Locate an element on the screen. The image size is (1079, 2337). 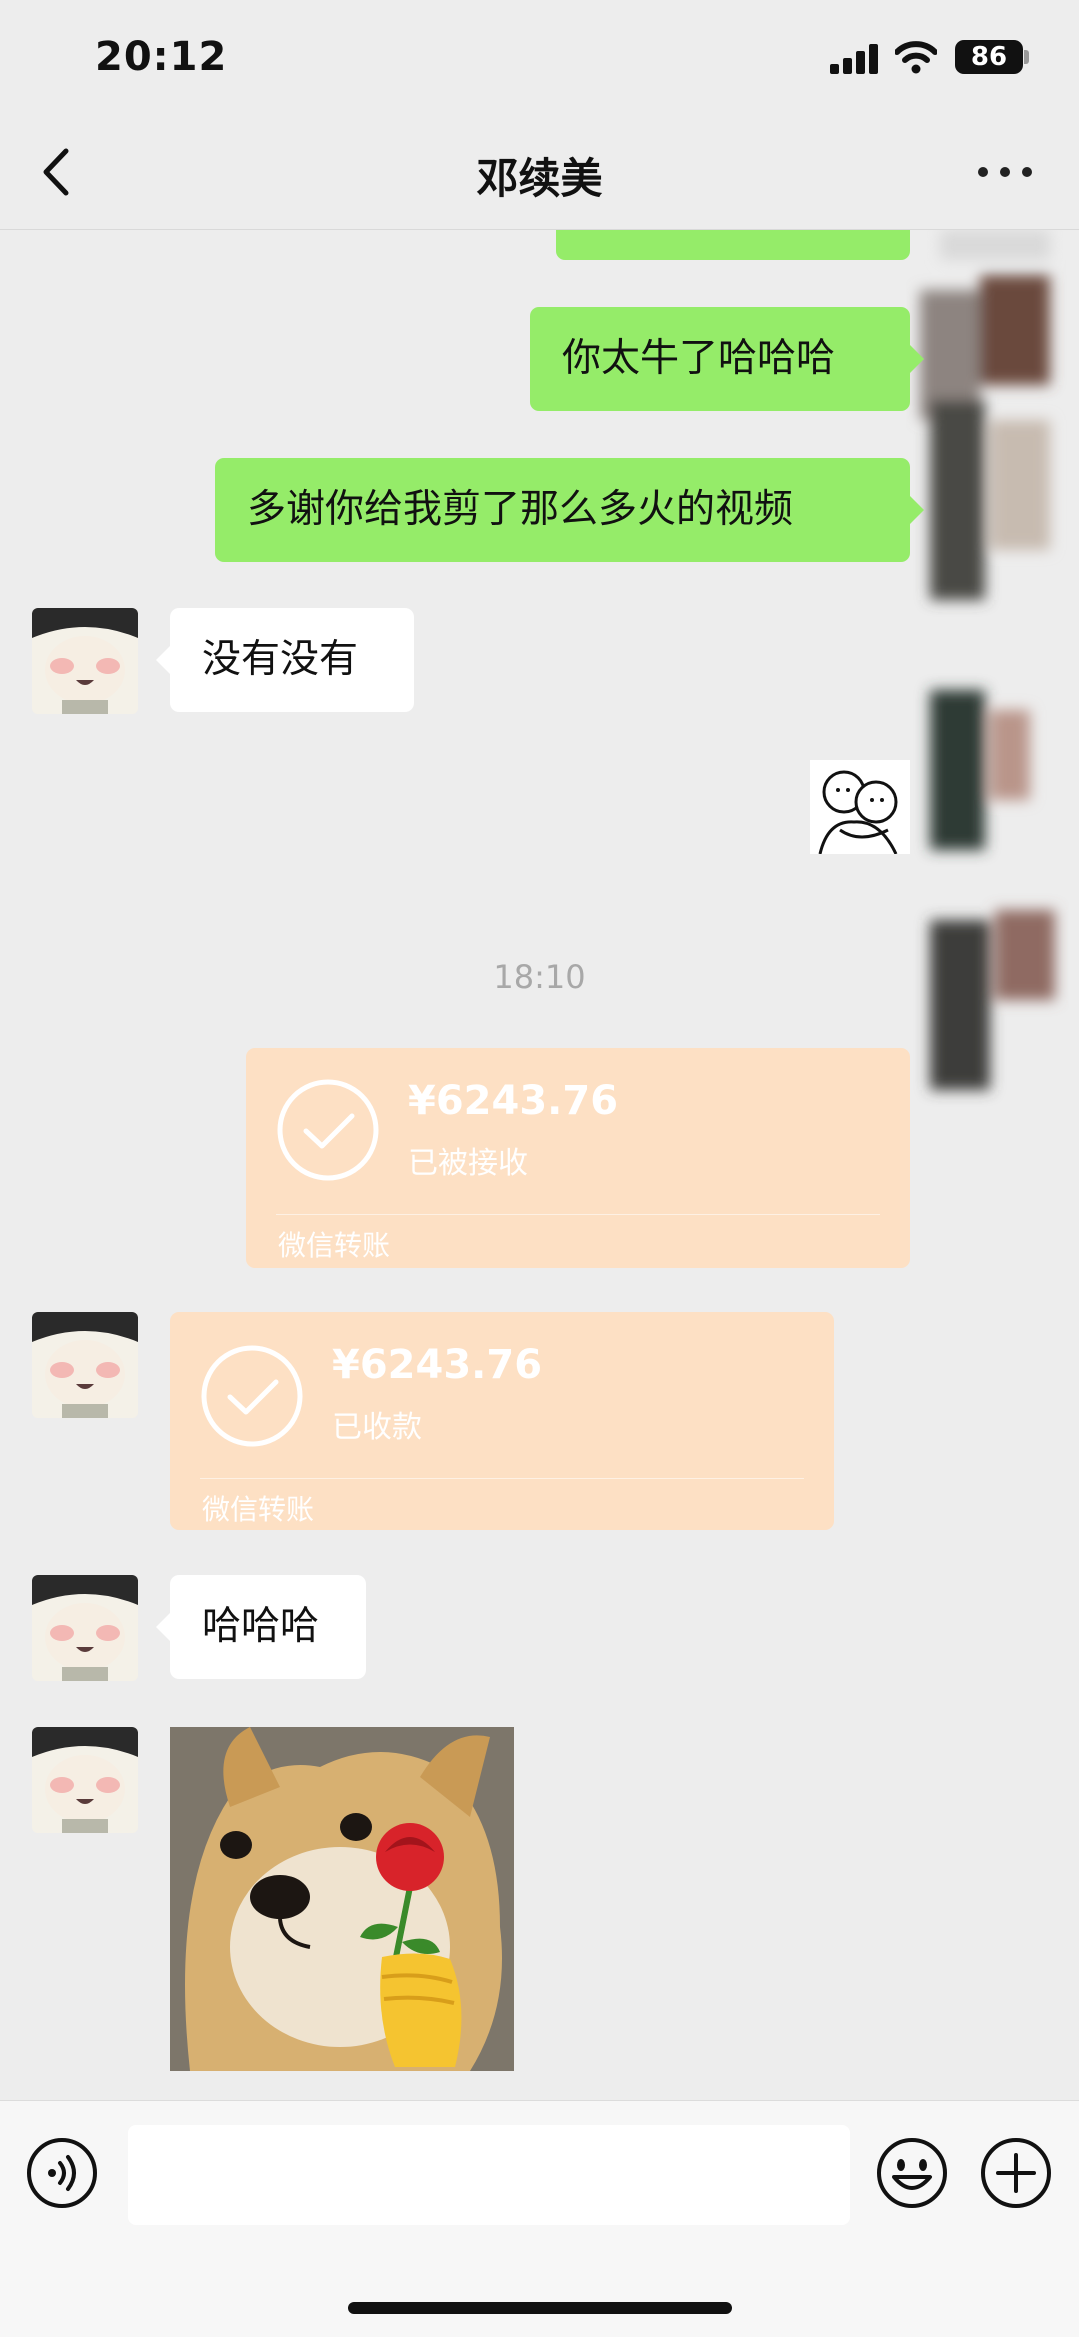
message-input is located at coordinates (489, 2175).